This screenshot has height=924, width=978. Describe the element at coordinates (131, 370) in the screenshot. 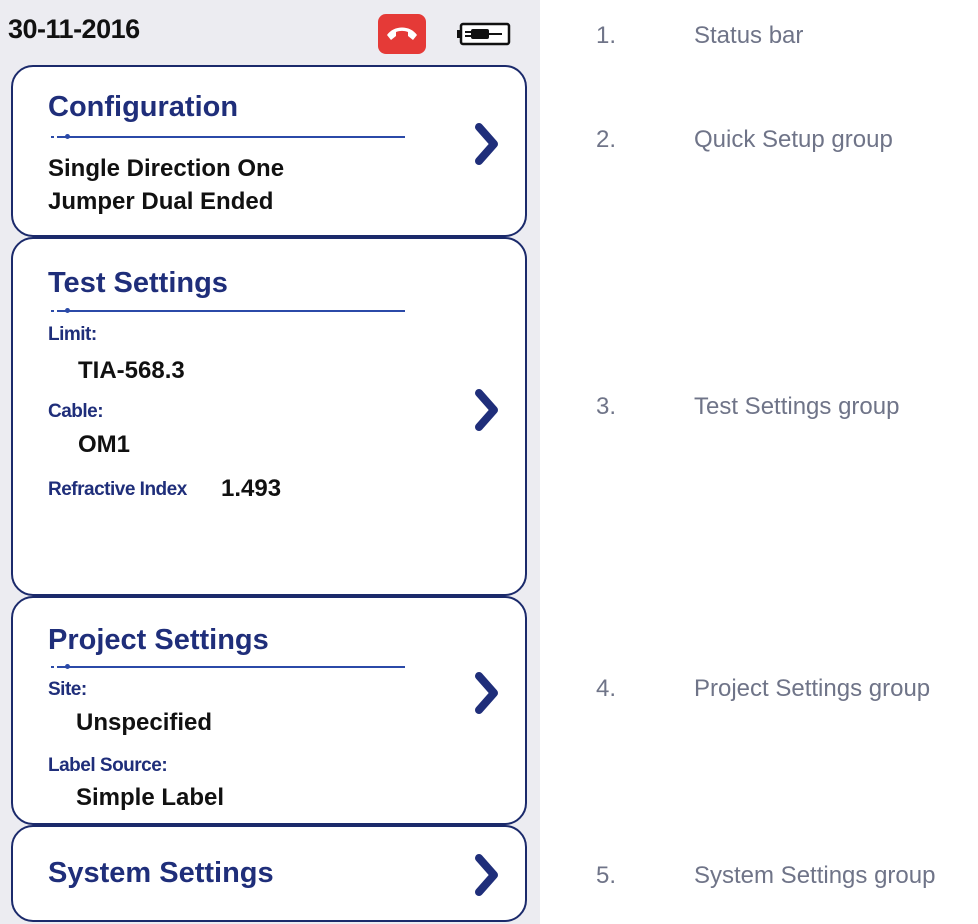

I see `limit-value: TIA-568.3` at that location.